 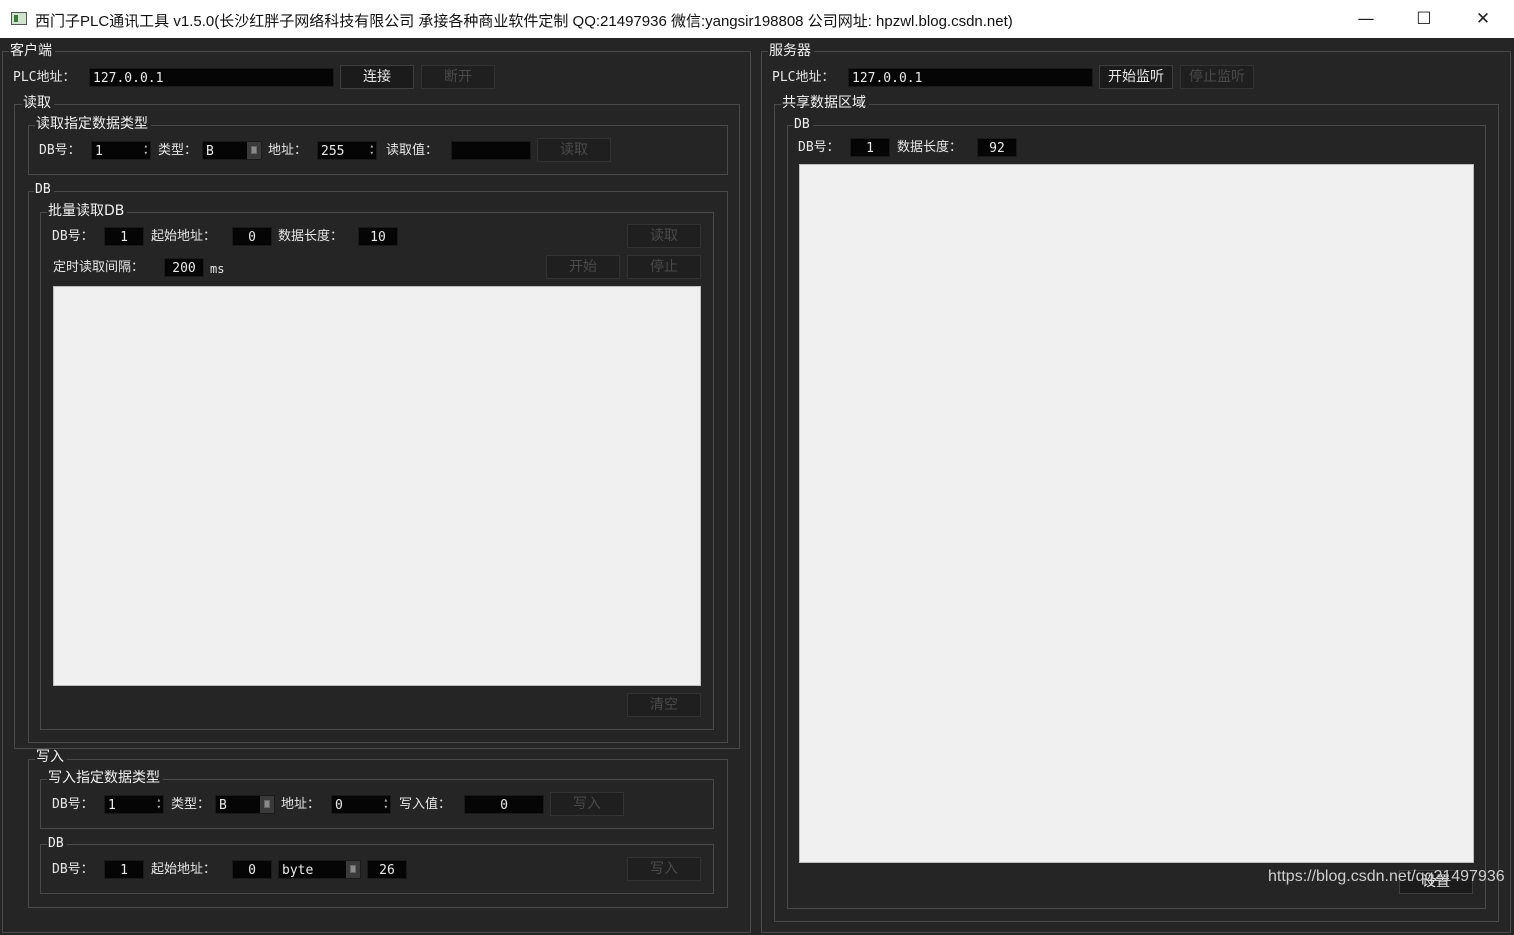 I want to click on write-addr-spinbox: 0 ▴ ▾, so click(x=361, y=804).